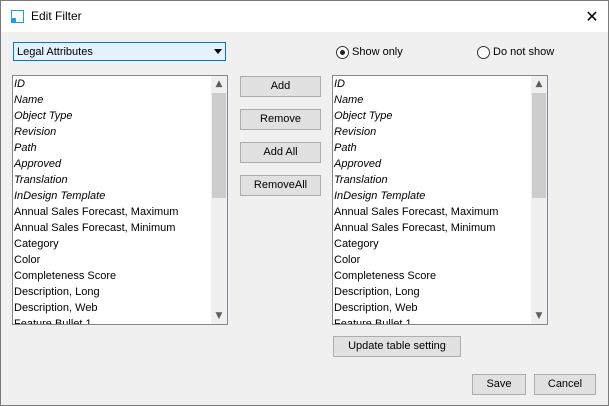 This screenshot has width=609, height=406. Describe the element at coordinates (17, 16) in the screenshot. I see `app-window-icon` at that location.